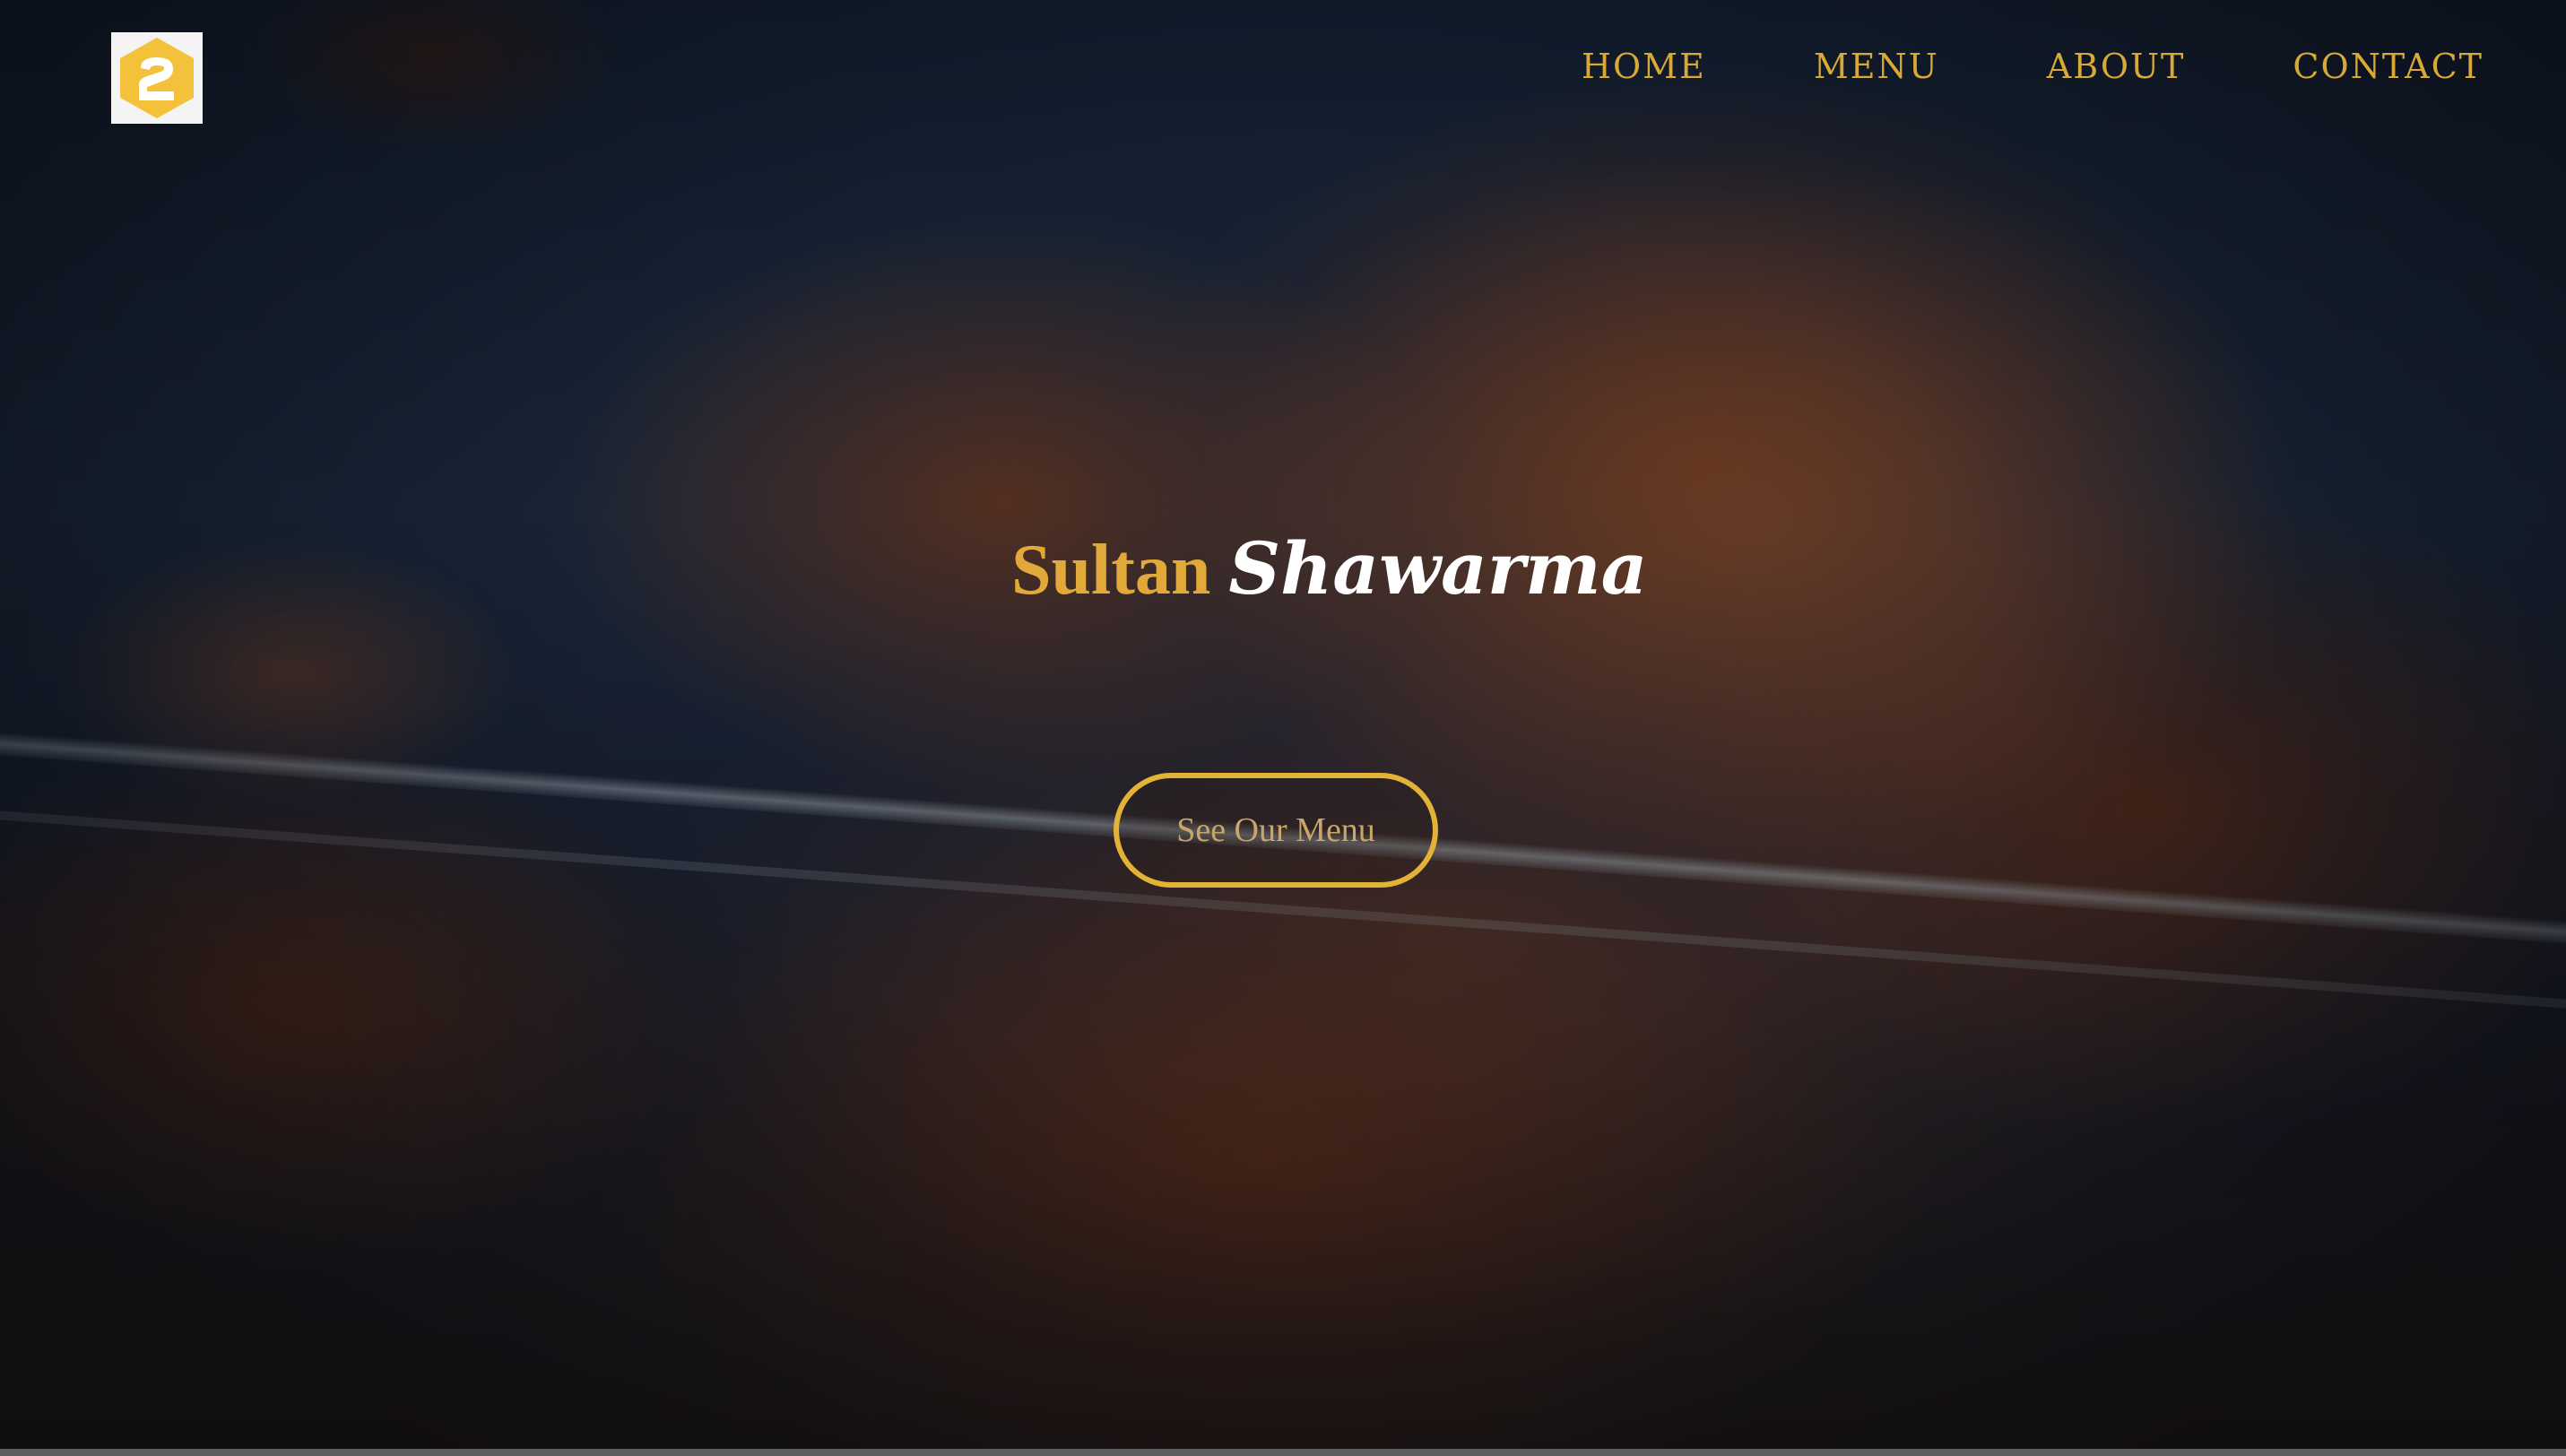  I want to click on hexagon-2-logo-icon, so click(157, 78).